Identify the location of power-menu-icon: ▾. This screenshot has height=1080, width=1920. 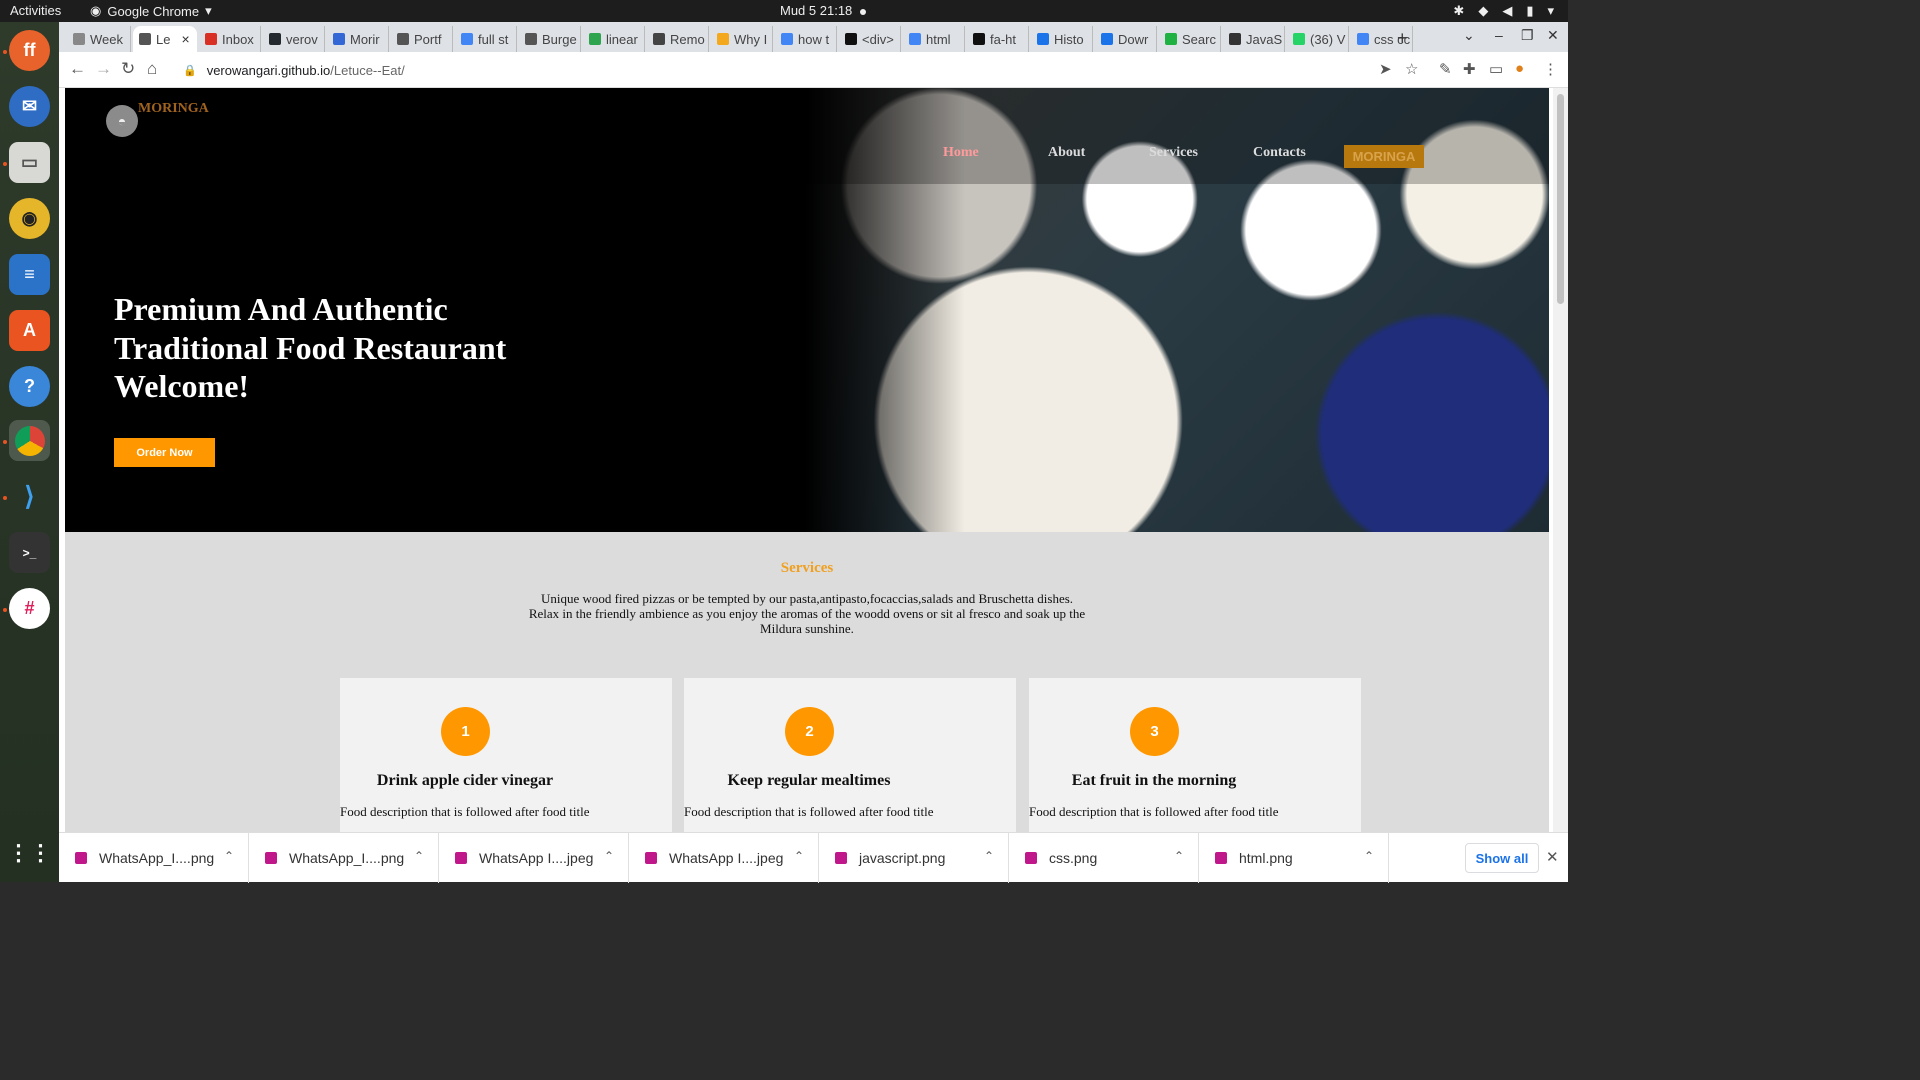
(1550, 11).